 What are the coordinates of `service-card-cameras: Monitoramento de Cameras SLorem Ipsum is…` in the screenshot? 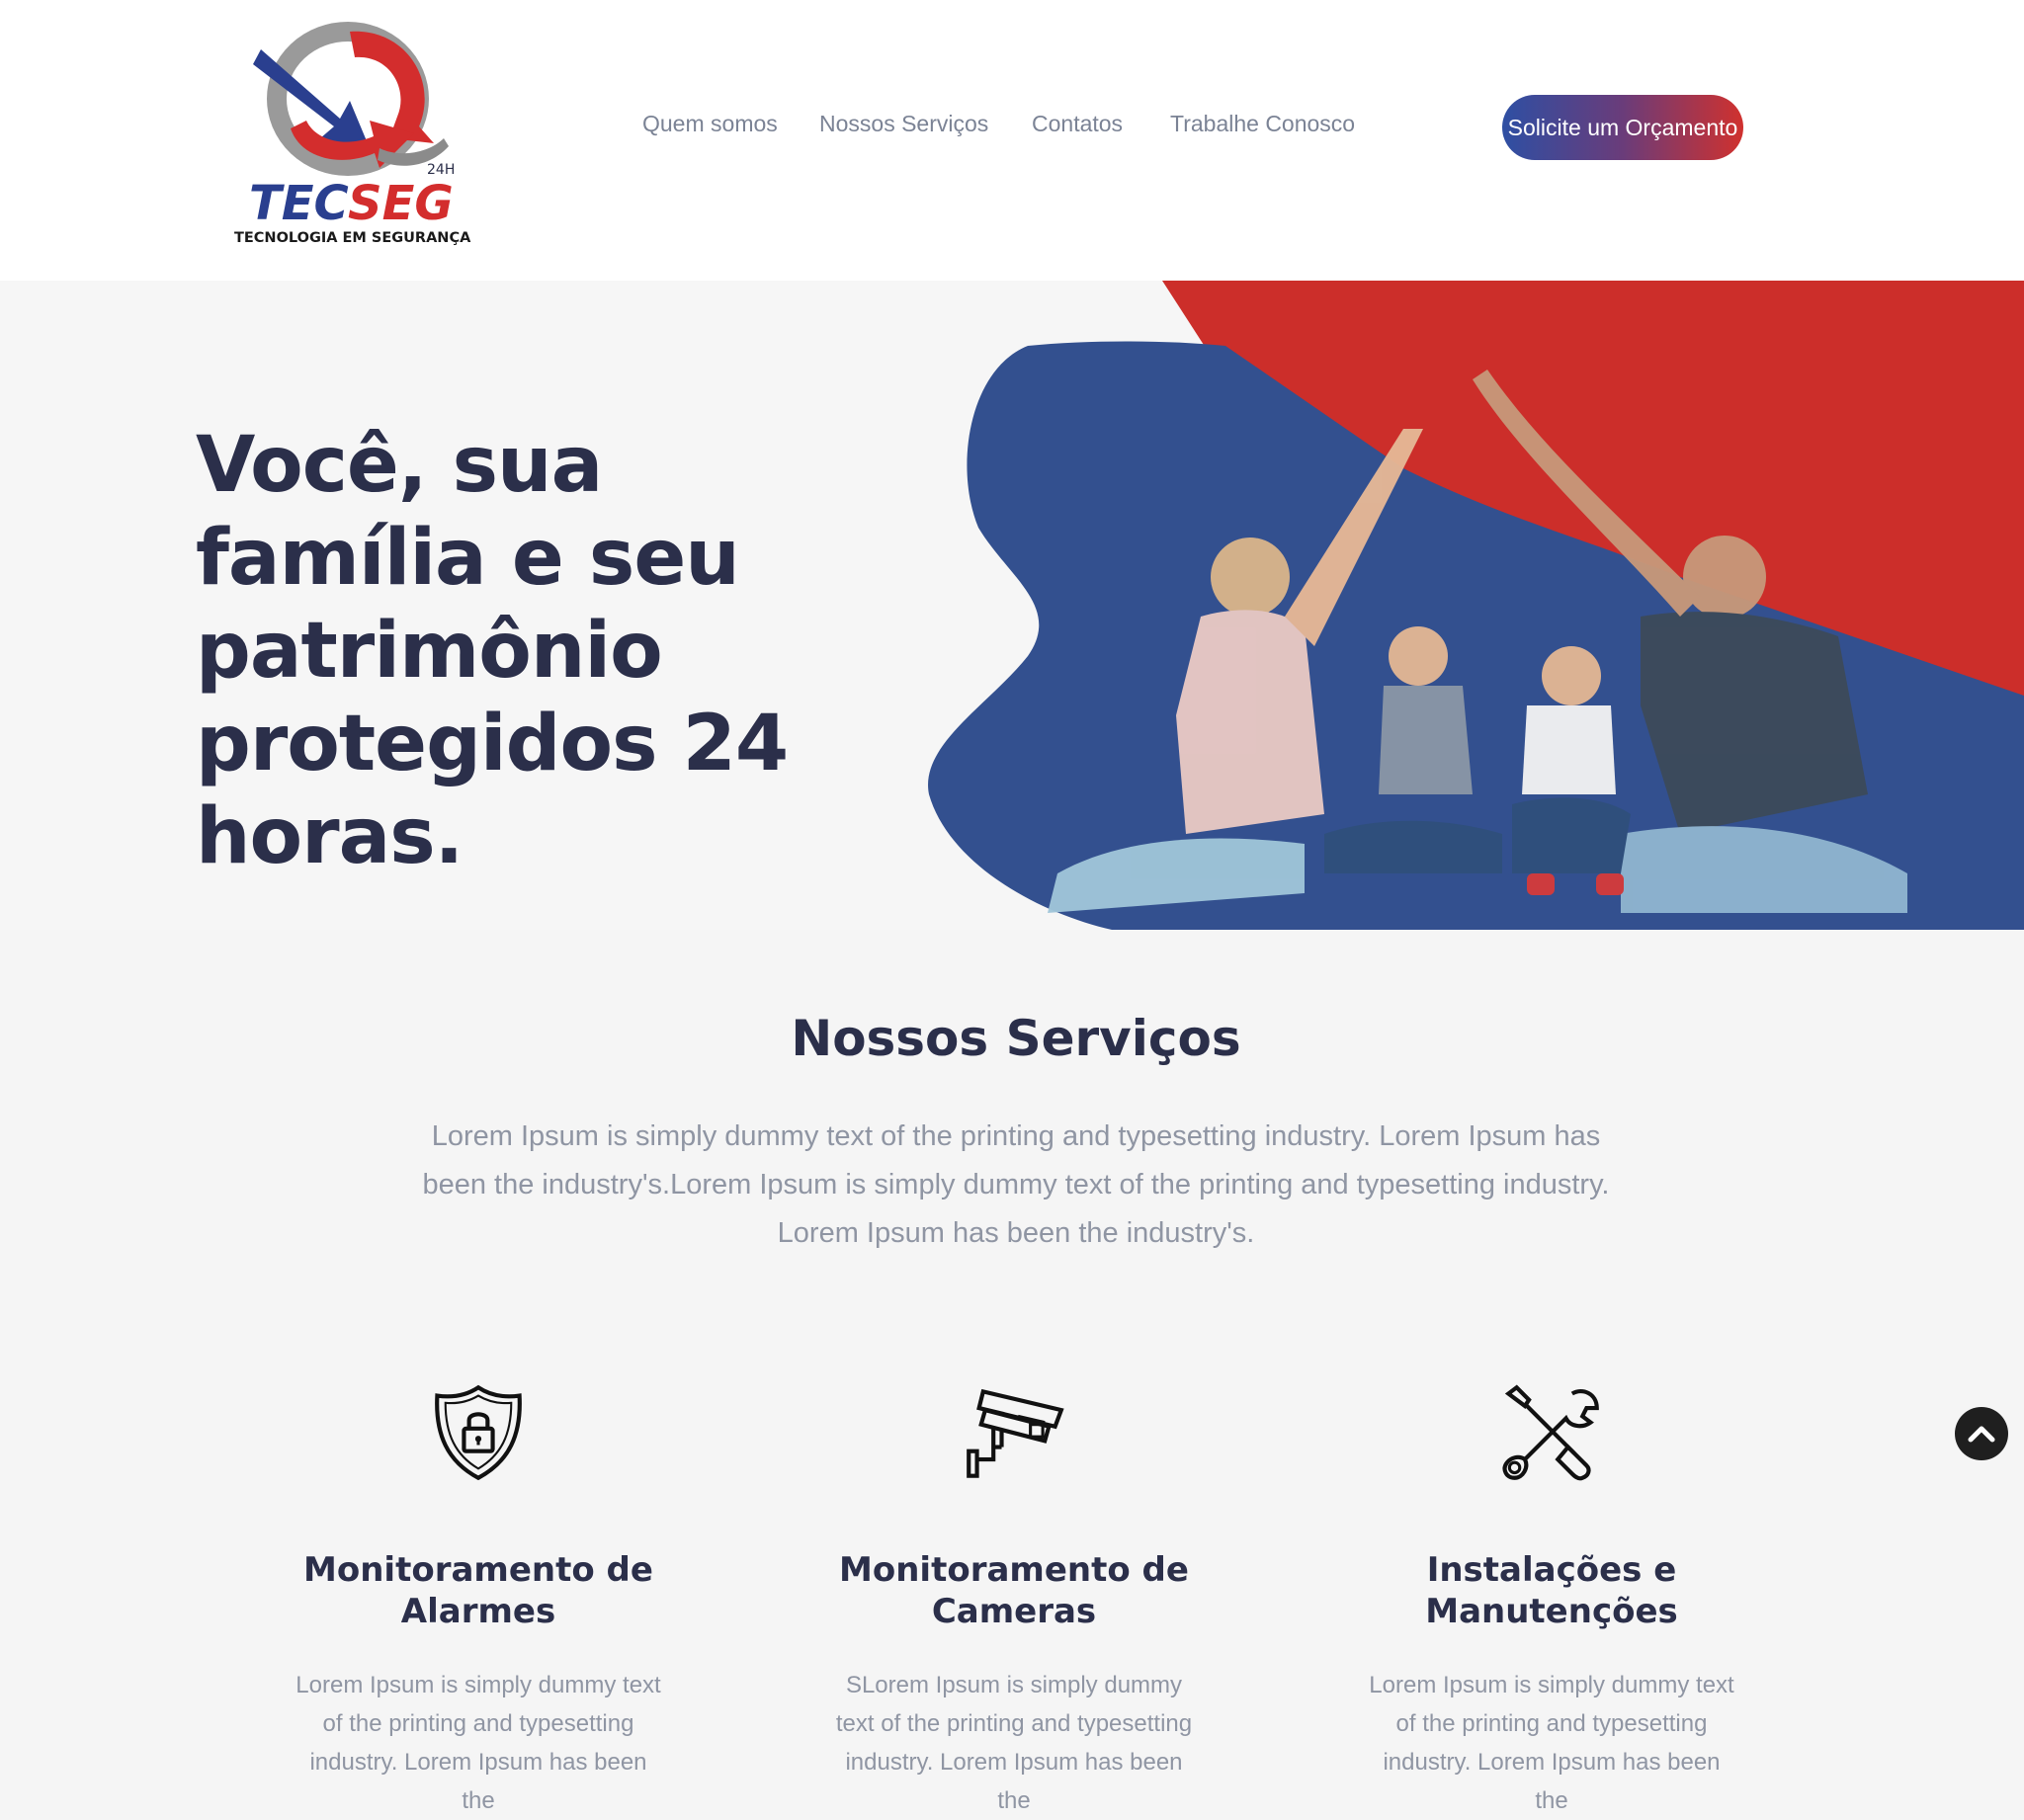 It's located at (1014, 1600).